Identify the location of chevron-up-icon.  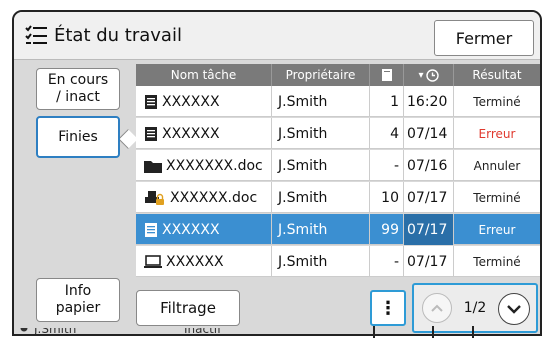
(437, 308).